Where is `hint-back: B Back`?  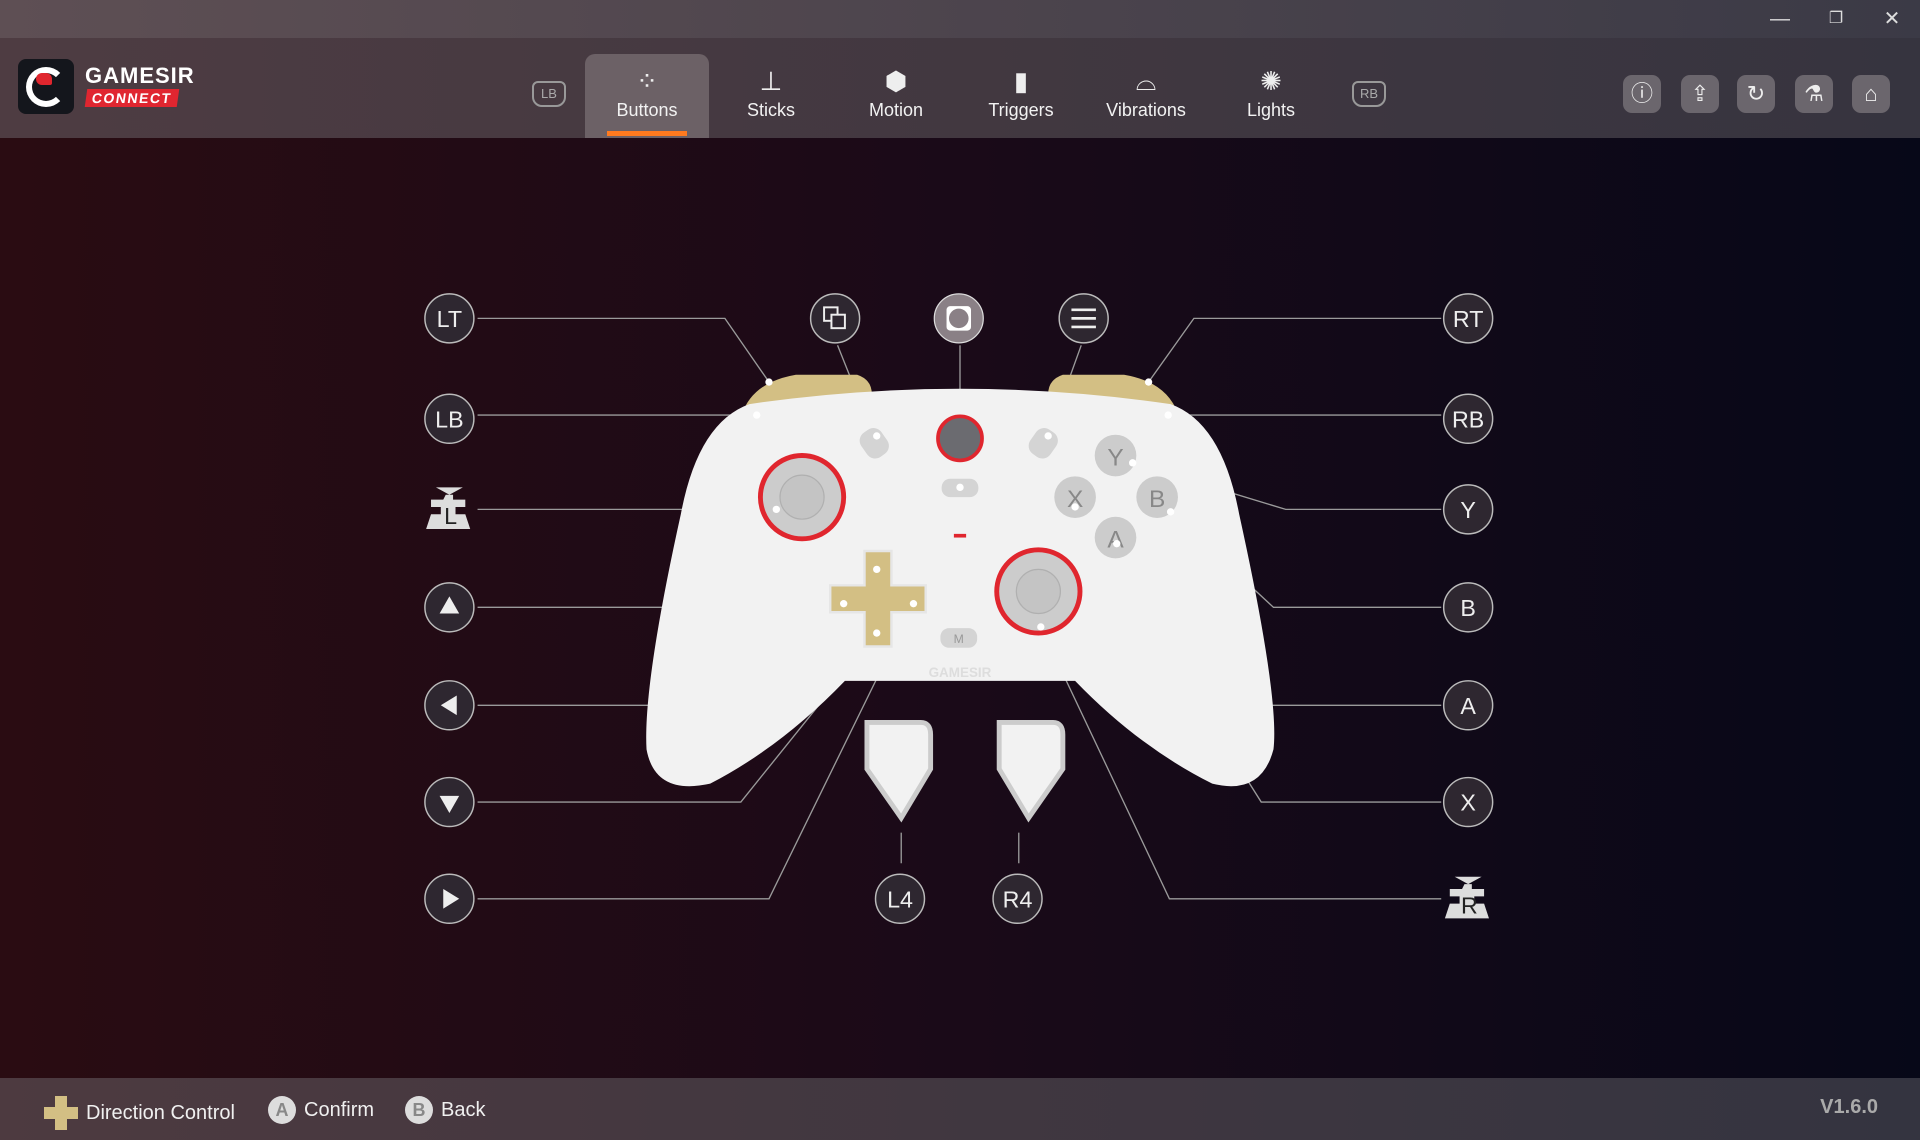 hint-back: B Back is located at coordinates (445, 1110).